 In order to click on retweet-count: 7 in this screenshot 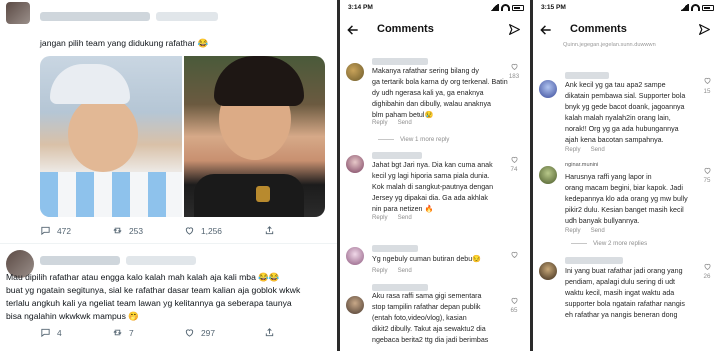, I will do `click(131, 332)`.